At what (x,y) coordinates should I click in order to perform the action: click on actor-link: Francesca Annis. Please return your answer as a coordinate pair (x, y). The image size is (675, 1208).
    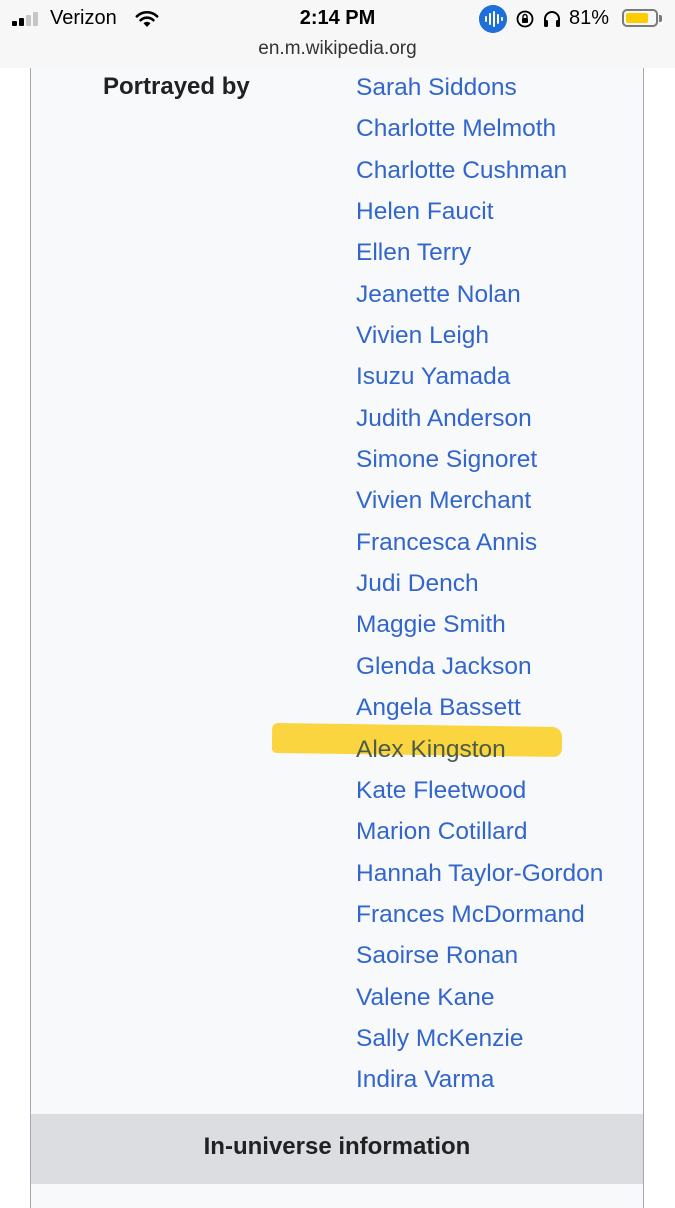
    Looking at the image, I should click on (479, 545).